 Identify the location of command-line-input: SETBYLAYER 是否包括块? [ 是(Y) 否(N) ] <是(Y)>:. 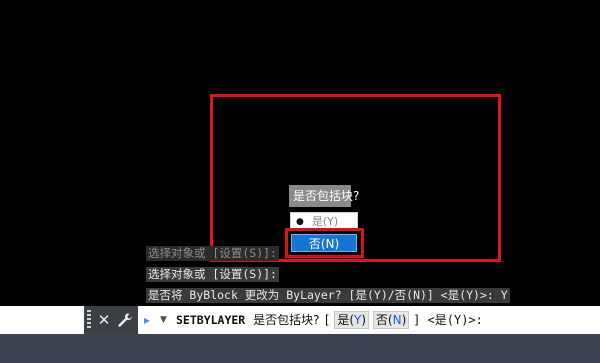
(329, 320).